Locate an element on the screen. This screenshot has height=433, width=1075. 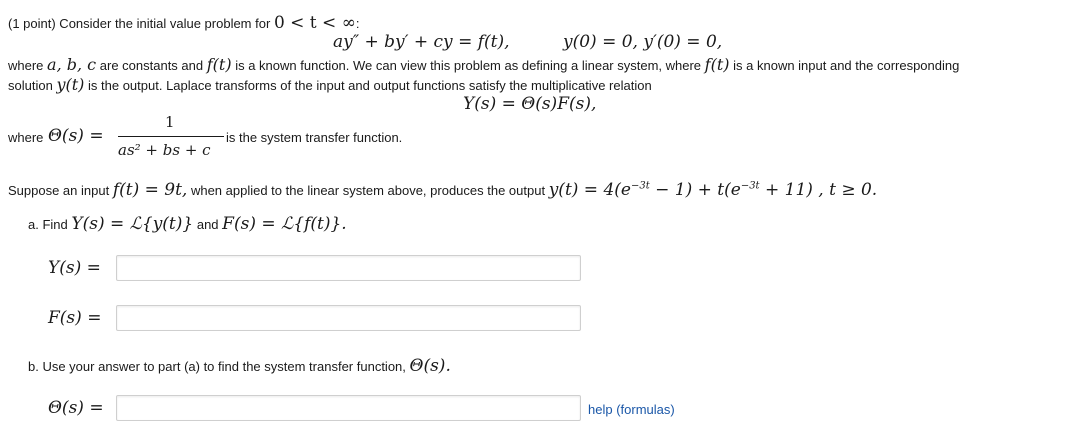
theta-answer-input is located at coordinates (348, 408).